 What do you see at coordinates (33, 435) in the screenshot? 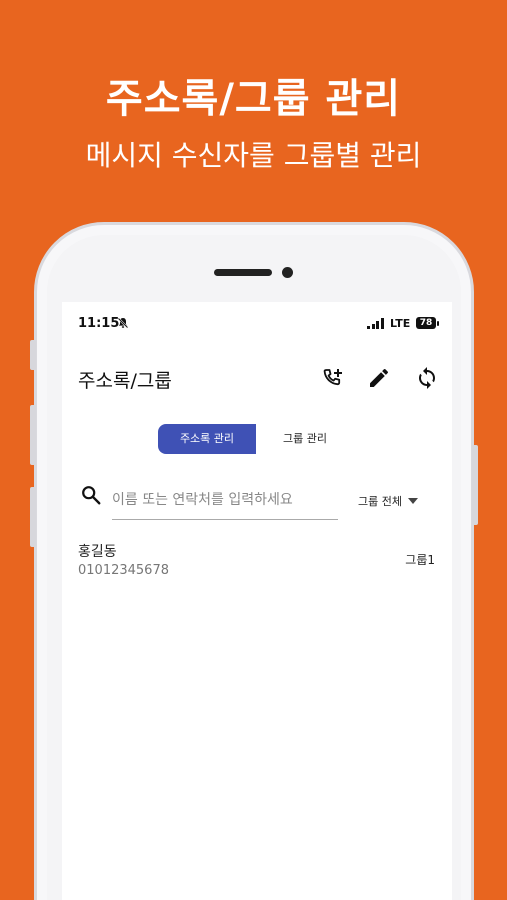
I see `phone-volume-up-button` at bounding box center [33, 435].